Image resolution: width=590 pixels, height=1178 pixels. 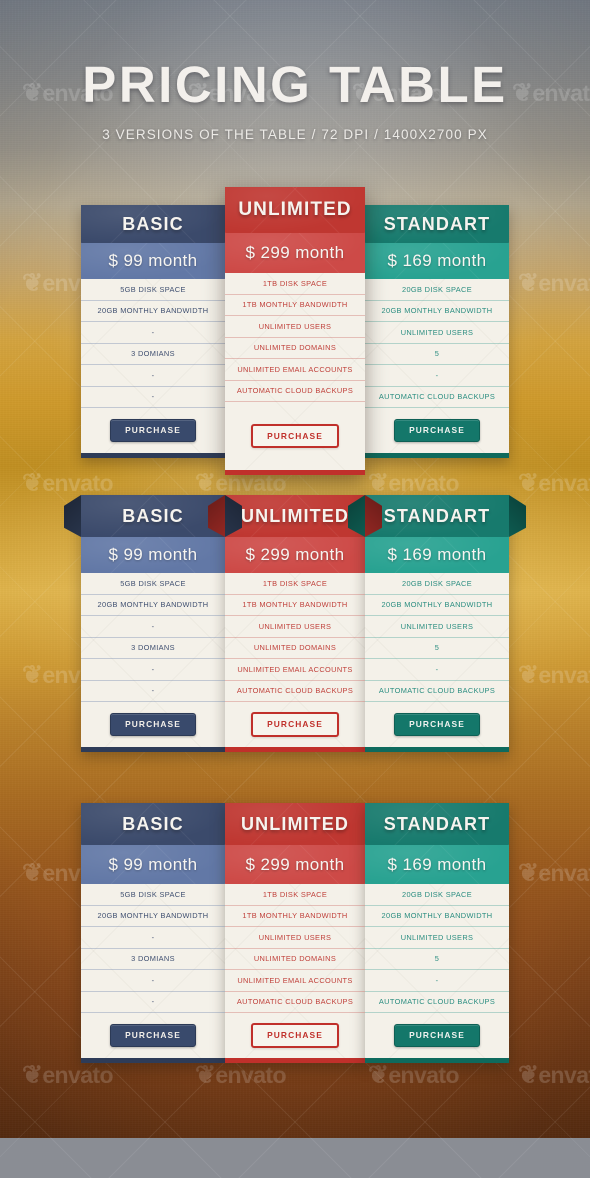 What do you see at coordinates (437, 516) in the screenshot?
I see `plan-name-standart: STANDART` at bounding box center [437, 516].